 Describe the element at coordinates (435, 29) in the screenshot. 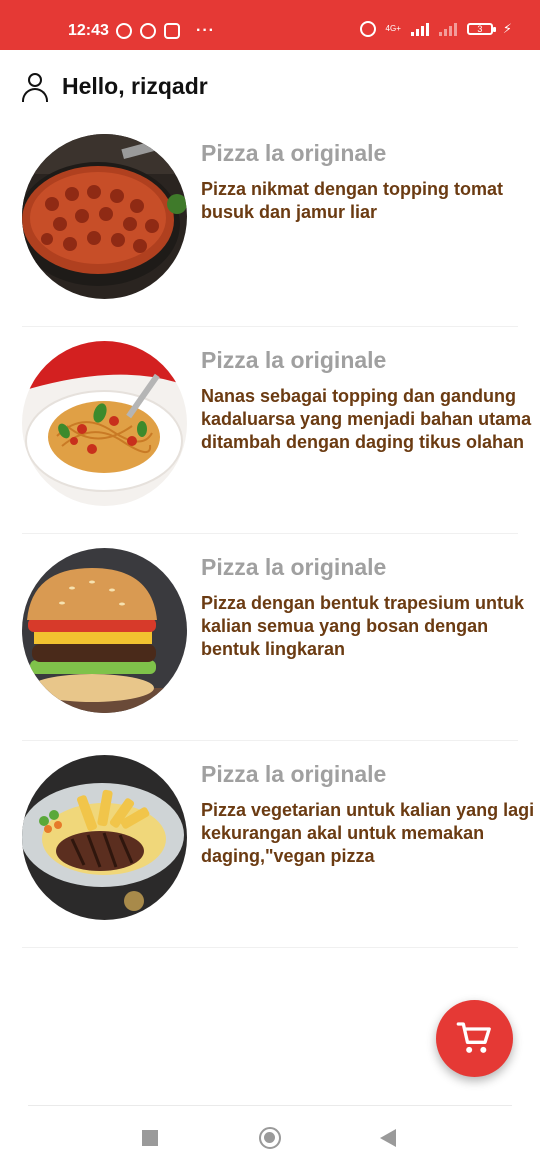

I see `status-system-icons: 4G+ 3 ⚡` at that location.